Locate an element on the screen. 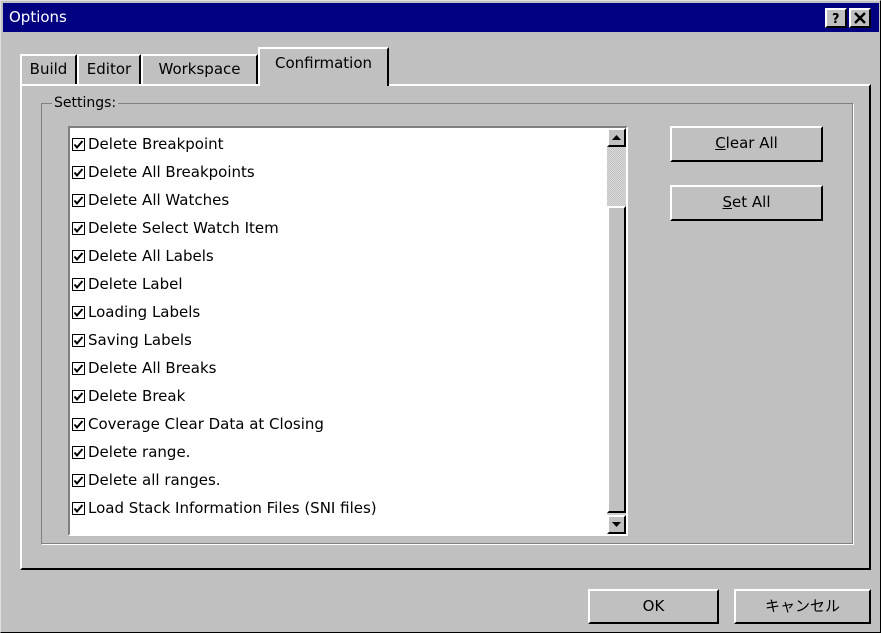 The width and height of the screenshot is (881, 633). ok-label: OK is located at coordinates (653, 606).